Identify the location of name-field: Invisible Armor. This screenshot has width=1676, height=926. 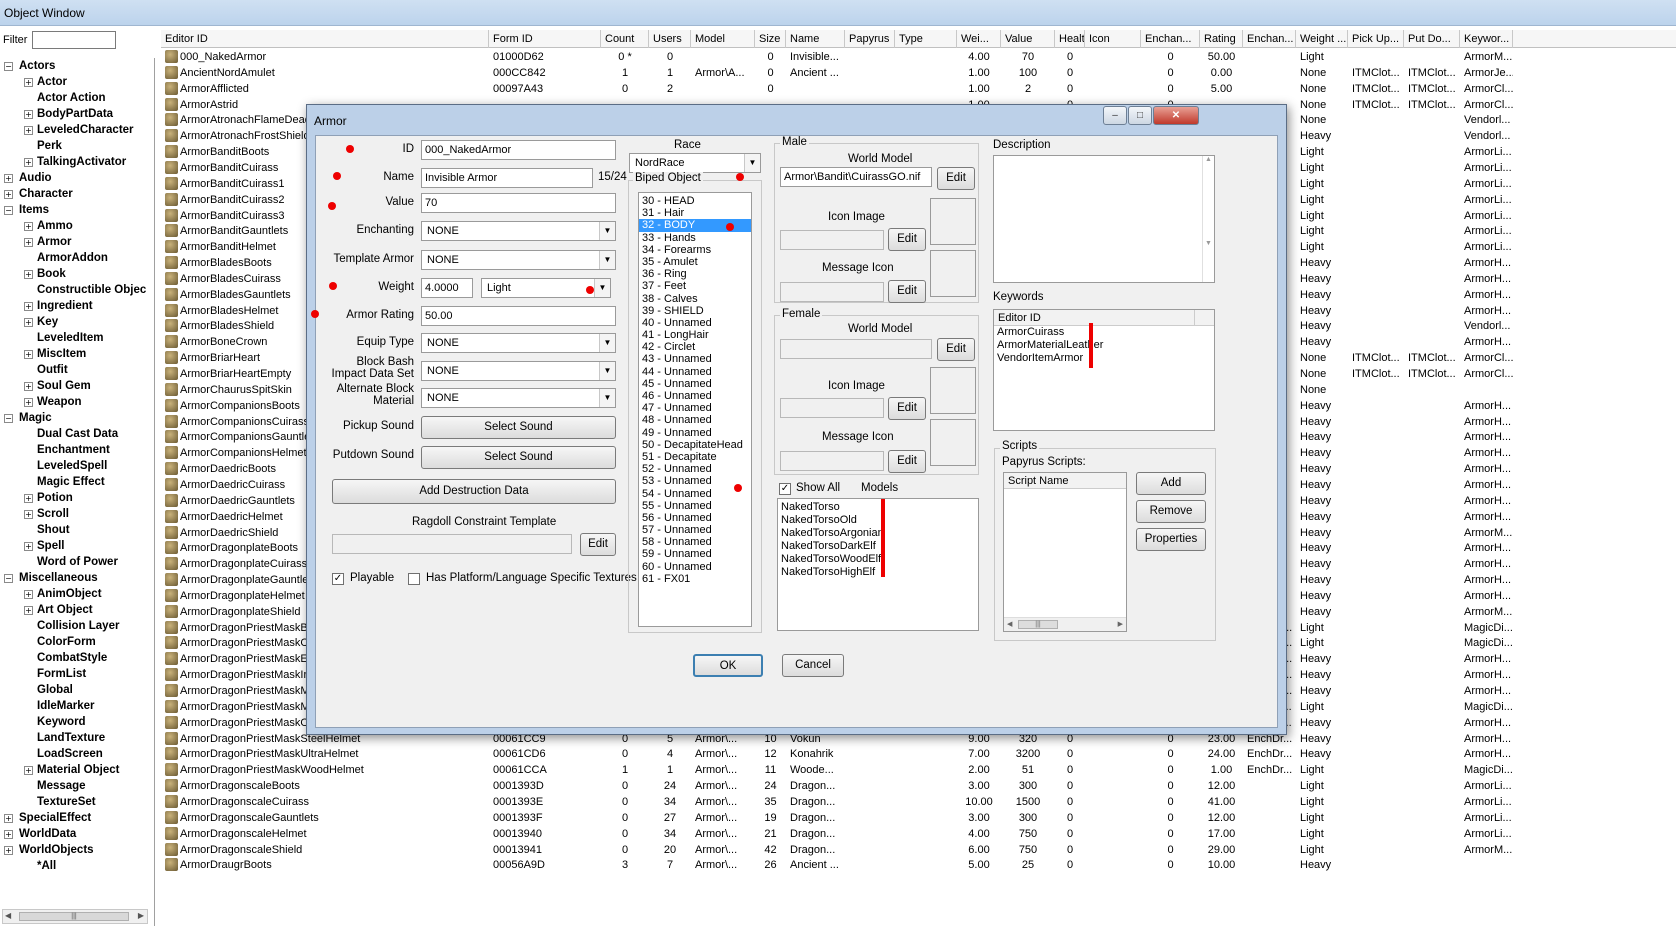
(507, 178).